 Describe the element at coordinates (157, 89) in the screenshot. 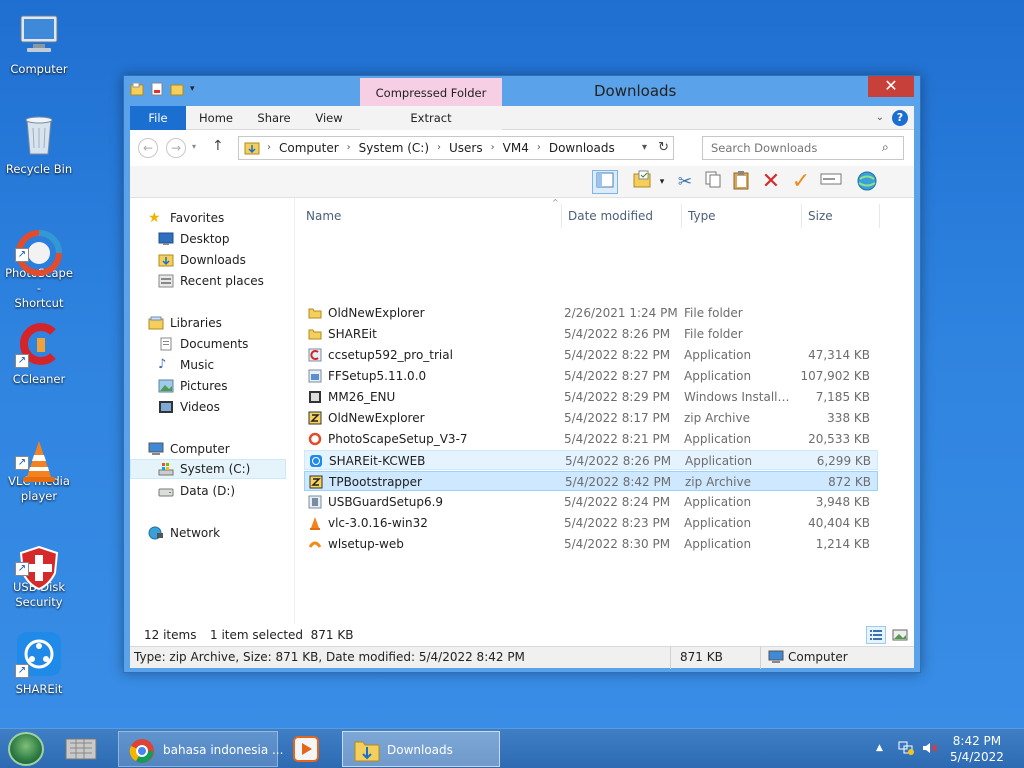

I see `properties-icon` at that location.